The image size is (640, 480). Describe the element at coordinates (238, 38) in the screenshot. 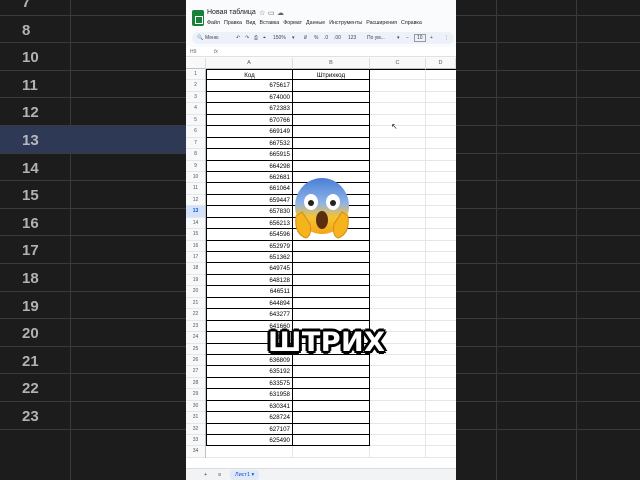

I see `undo-icon: ↶` at that location.